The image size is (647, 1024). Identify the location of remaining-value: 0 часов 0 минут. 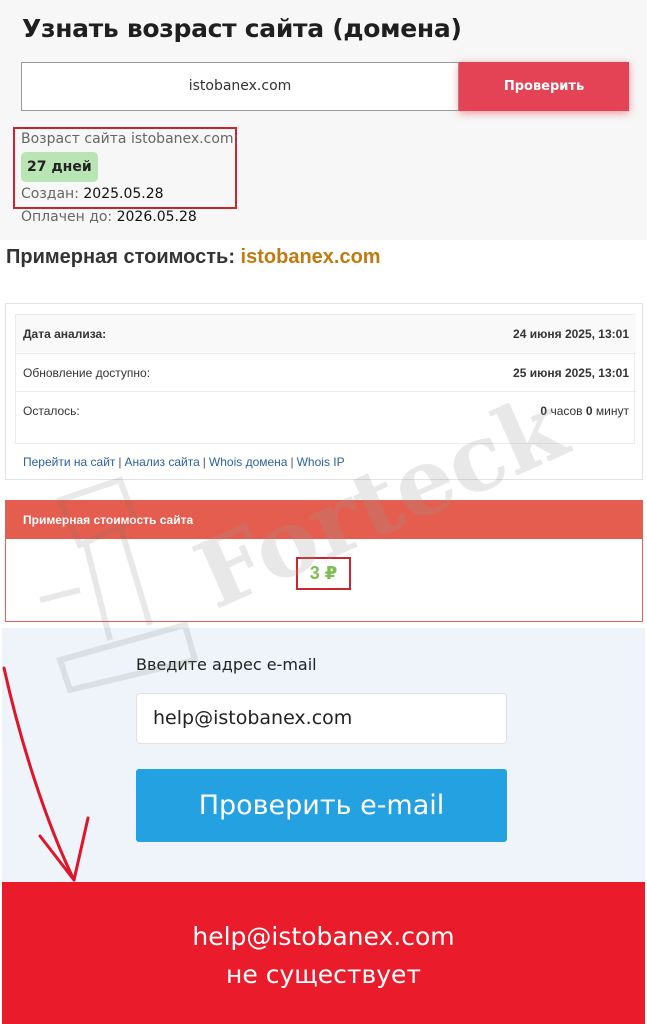
(584, 411).